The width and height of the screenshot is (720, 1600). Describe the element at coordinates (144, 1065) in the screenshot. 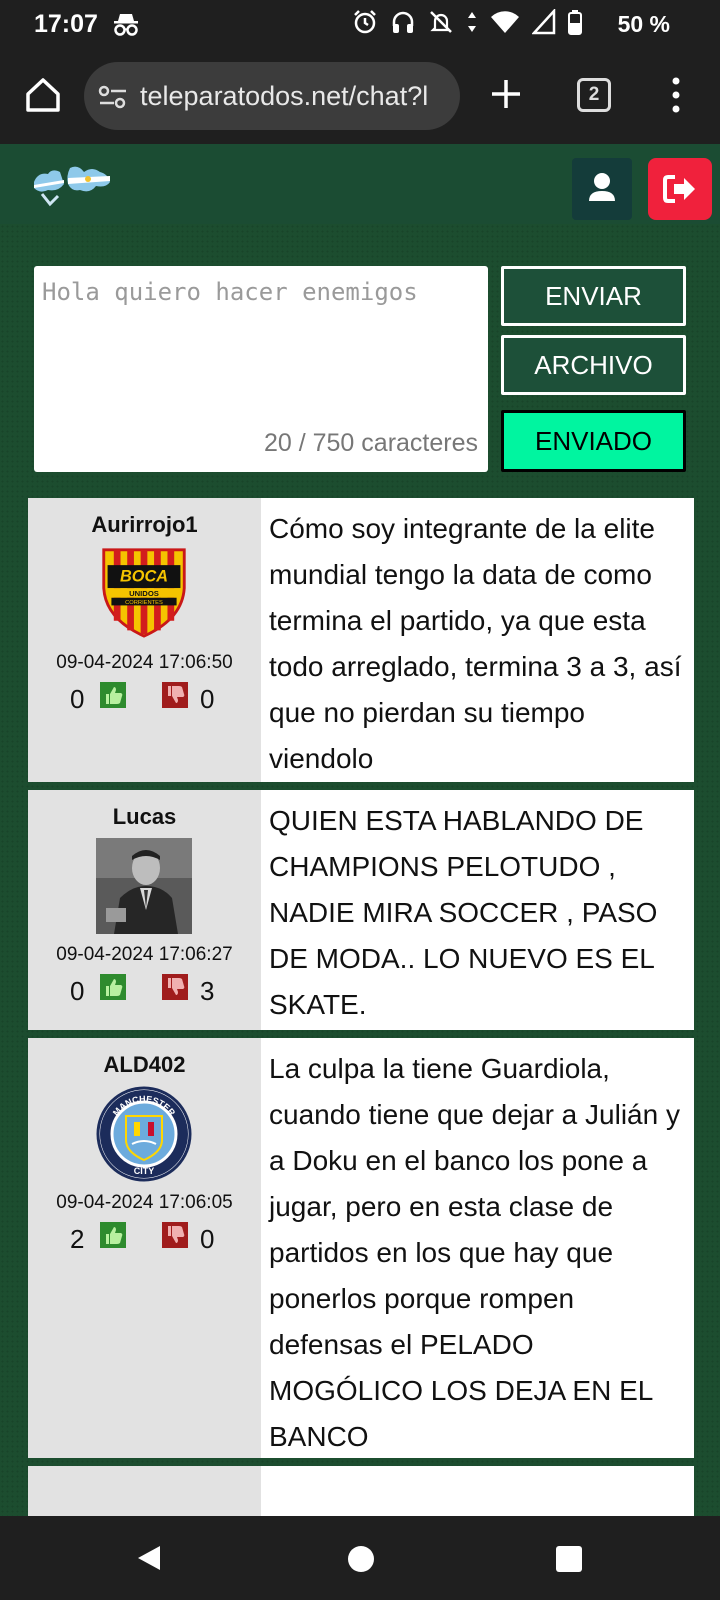

I see `message-username: ALD402` at that location.